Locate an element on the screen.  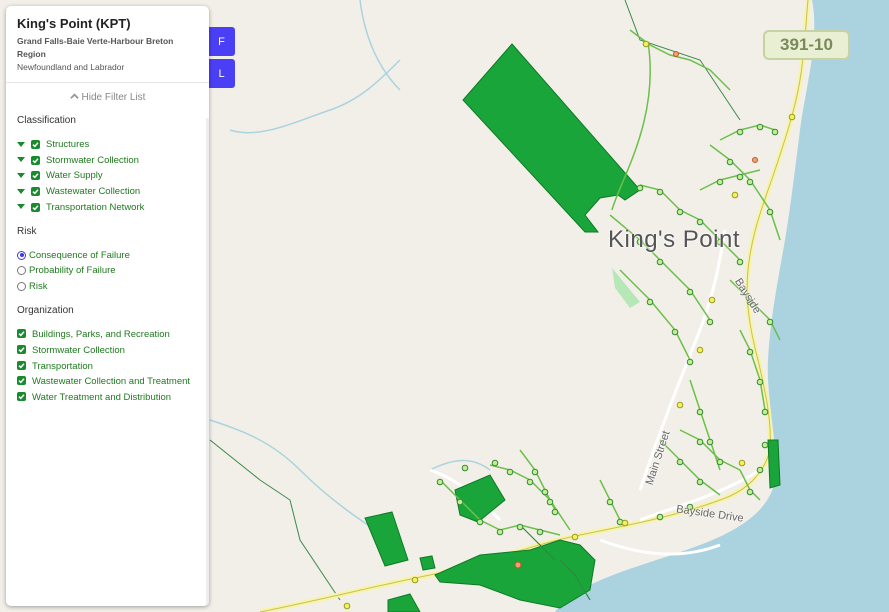
risk-option: Consequence of Failure is located at coordinates (107, 255).